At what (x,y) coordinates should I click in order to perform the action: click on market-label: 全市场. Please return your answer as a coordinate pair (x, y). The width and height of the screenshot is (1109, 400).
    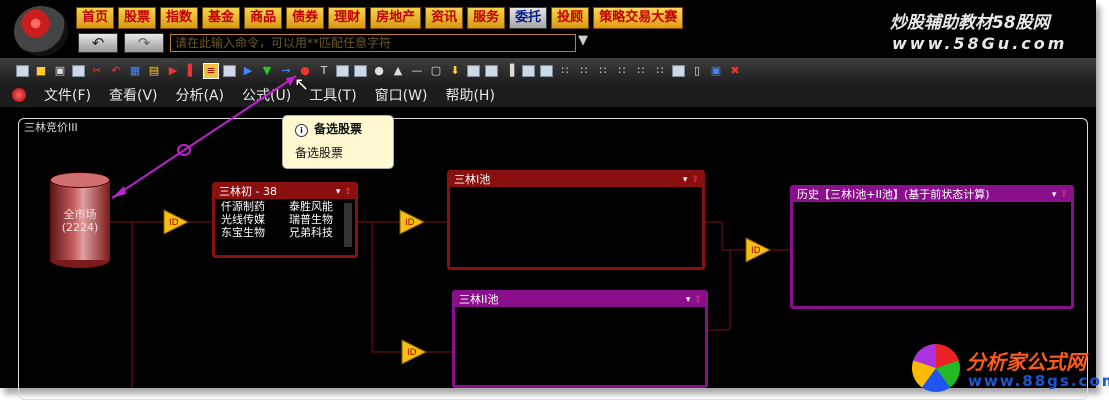
    Looking at the image, I should click on (80, 214).